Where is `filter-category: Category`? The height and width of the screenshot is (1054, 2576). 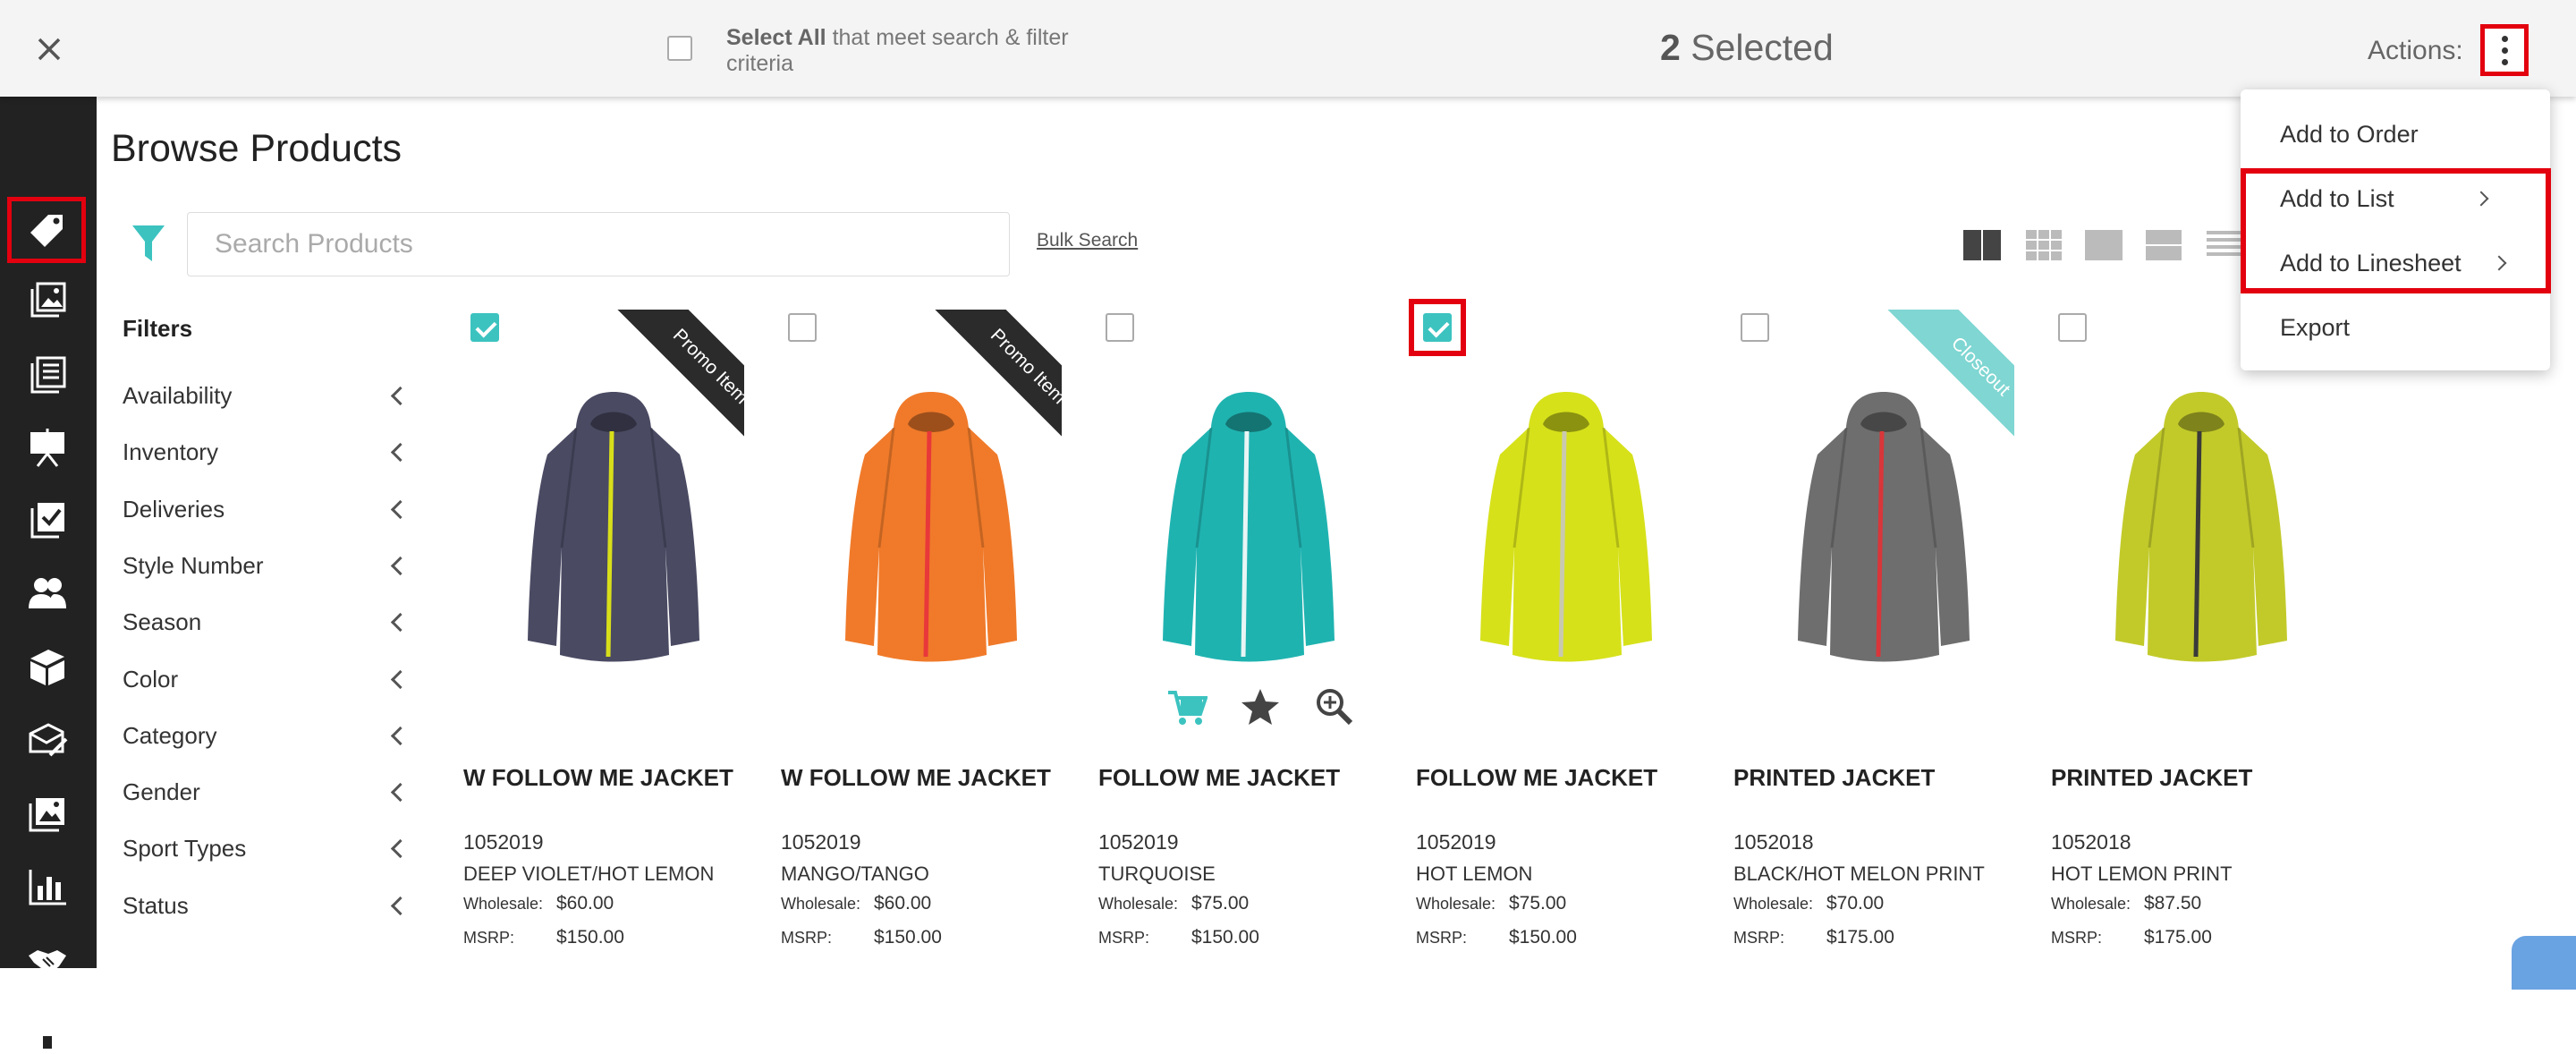
filter-category: Category is located at coordinates (270, 735).